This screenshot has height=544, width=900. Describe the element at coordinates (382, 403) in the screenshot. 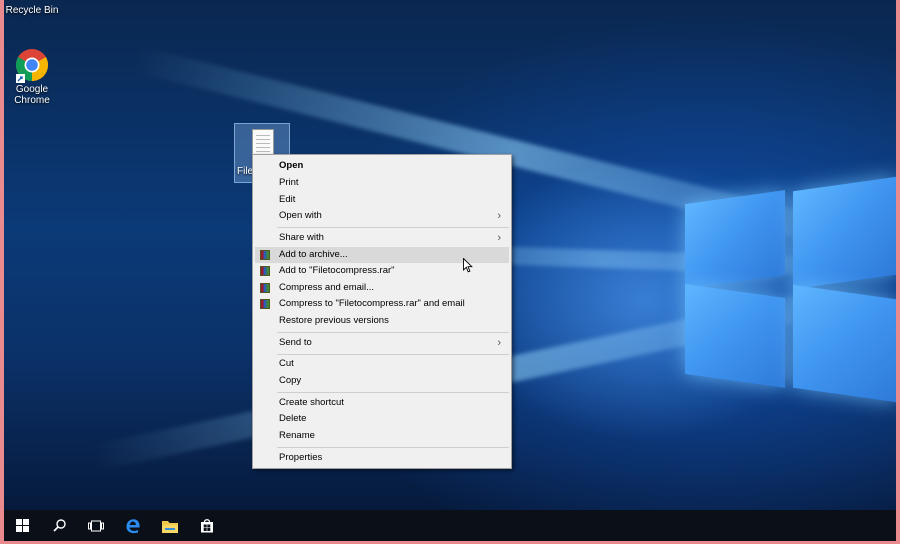

I see `menu-item-create-shortcut: Create shortcut` at that location.